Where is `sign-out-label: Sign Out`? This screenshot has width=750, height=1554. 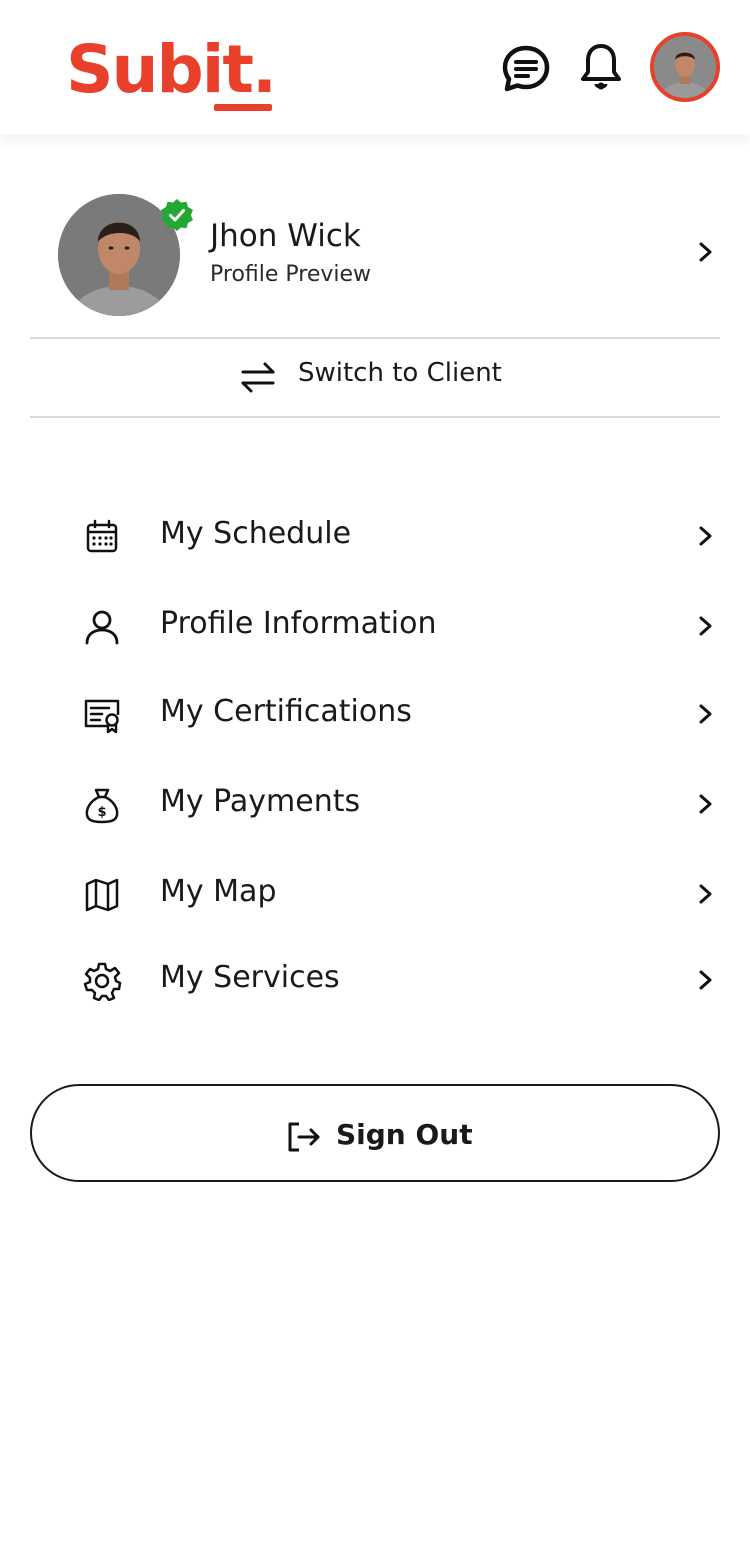
sign-out-label: Sign Out is located at coordinates (404, 1134).